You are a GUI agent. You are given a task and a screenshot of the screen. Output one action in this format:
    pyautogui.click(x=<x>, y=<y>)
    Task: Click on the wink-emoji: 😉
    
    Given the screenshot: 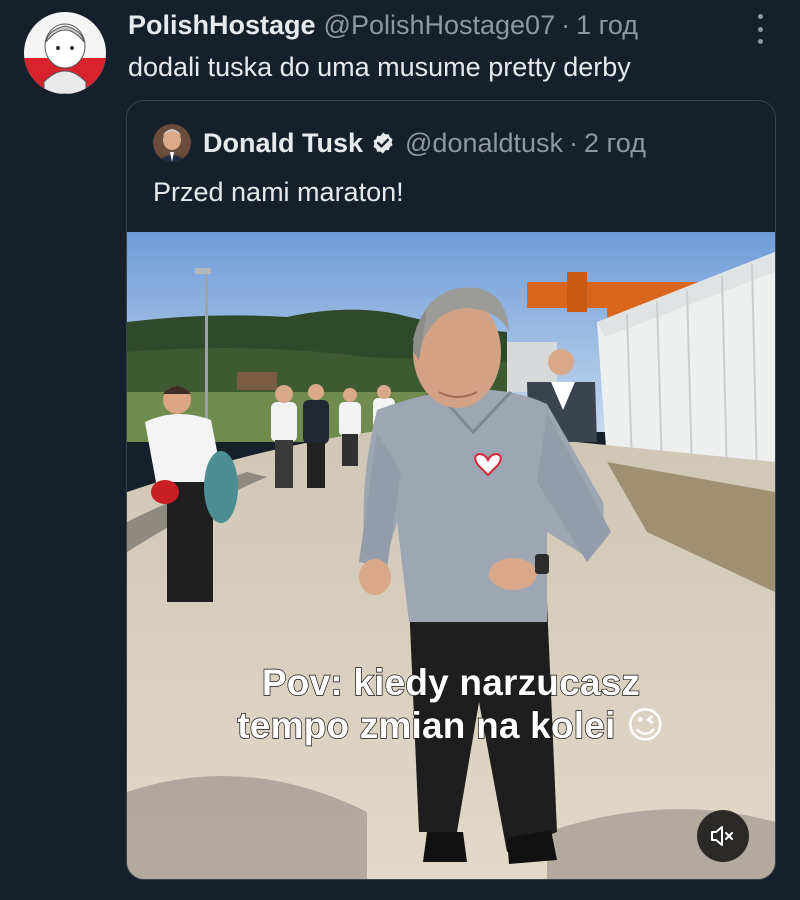 What is the action you would take?
    pyautogui.click(x=645, y=725)
    